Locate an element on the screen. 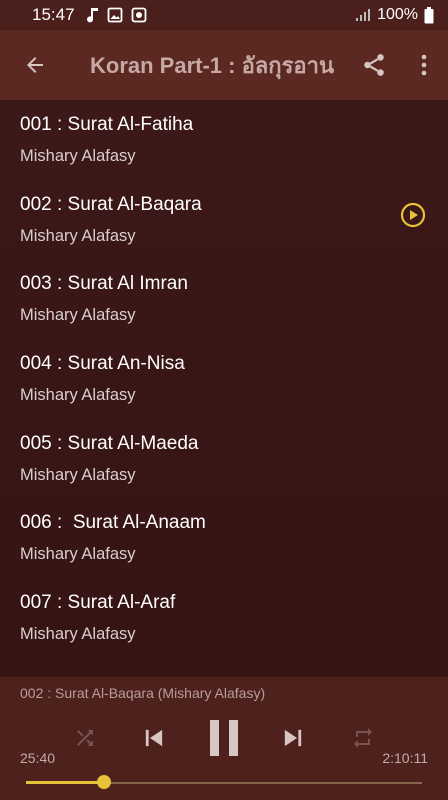  seek-progress is located at coordinates (65, 782).